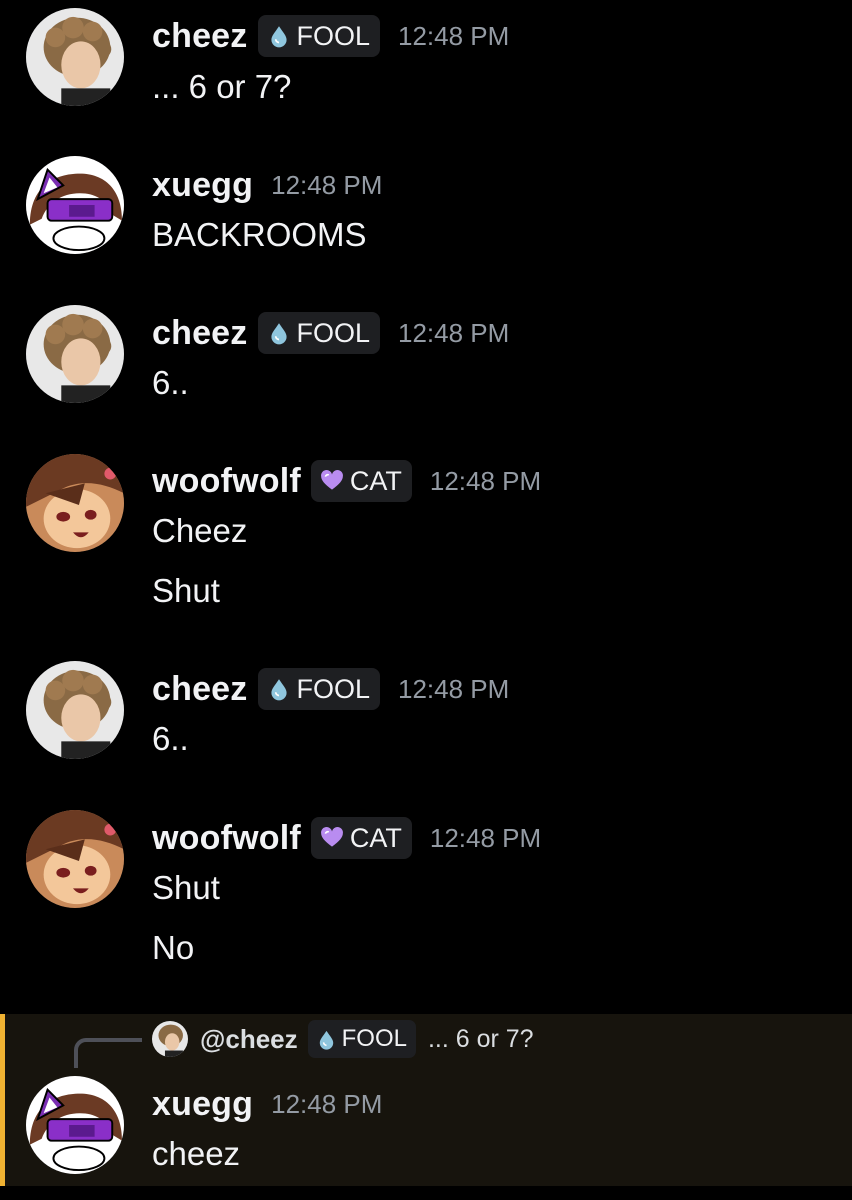 The width and height of the screenshot is (852, 1200). Describe the element at coordinates (222, 86) in the screenshot. I see `message-text: ... 6 or 7?` at that location.